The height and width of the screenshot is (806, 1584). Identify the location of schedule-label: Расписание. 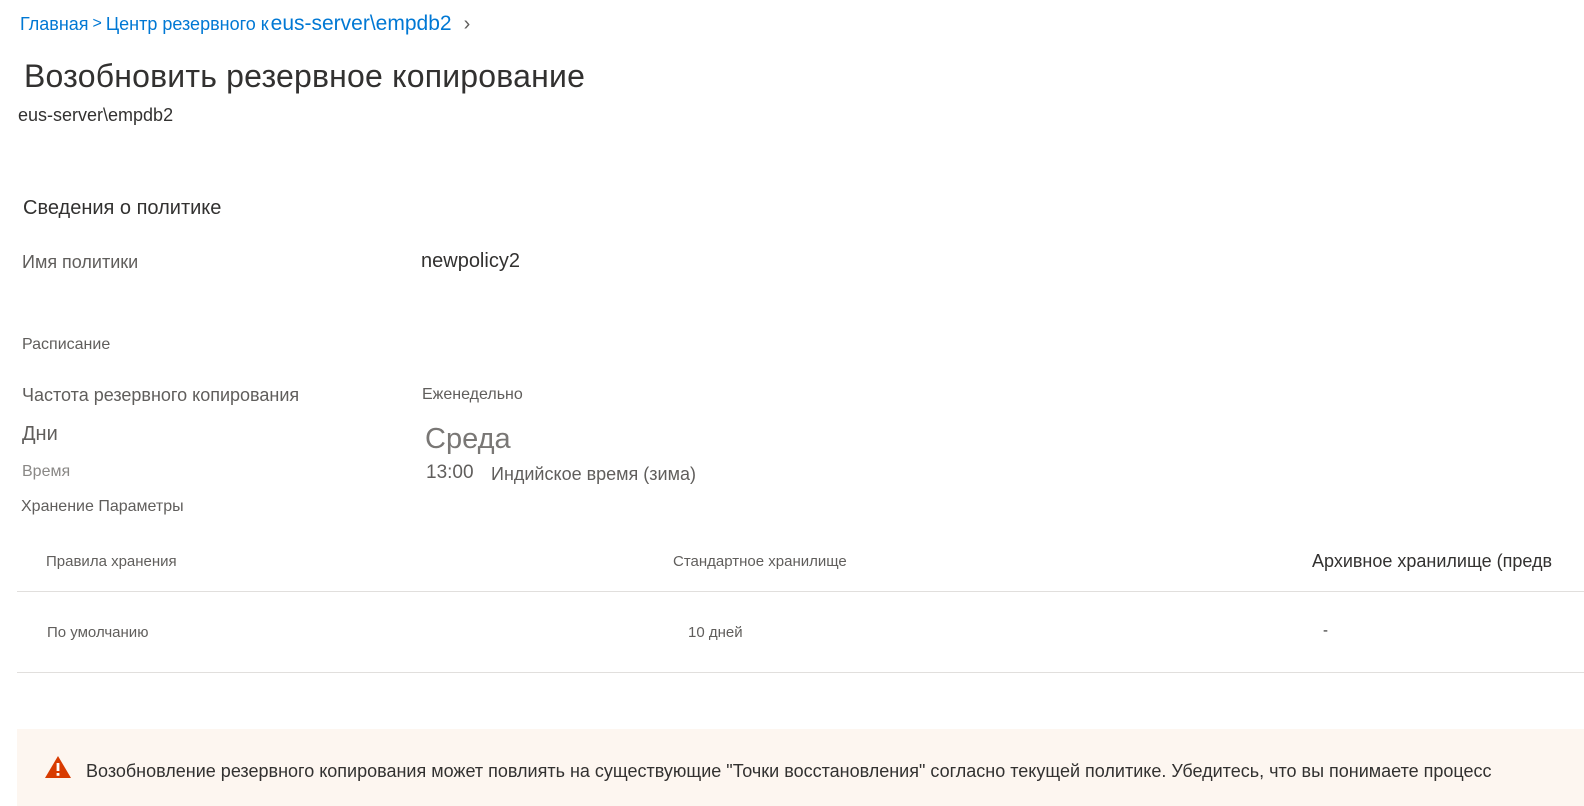
(66, 344).